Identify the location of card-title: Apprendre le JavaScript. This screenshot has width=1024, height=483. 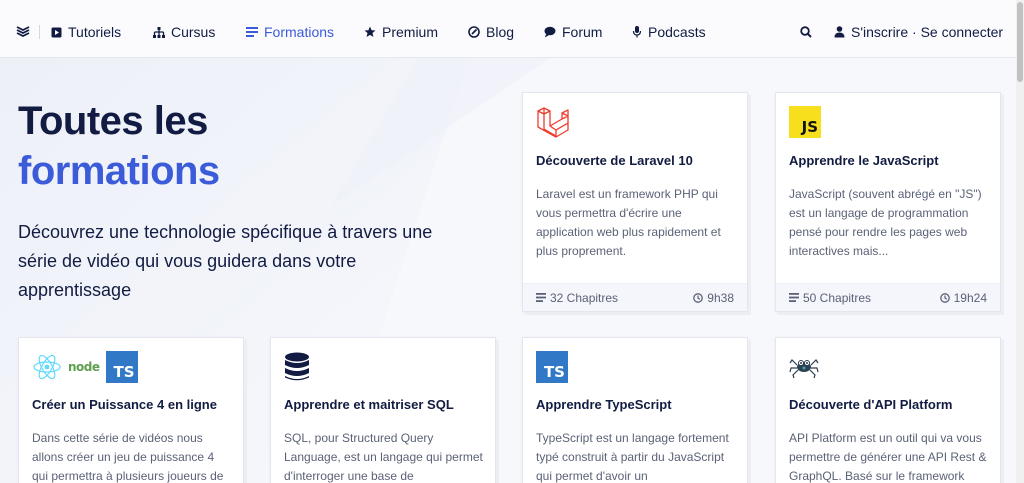
(864, 160).